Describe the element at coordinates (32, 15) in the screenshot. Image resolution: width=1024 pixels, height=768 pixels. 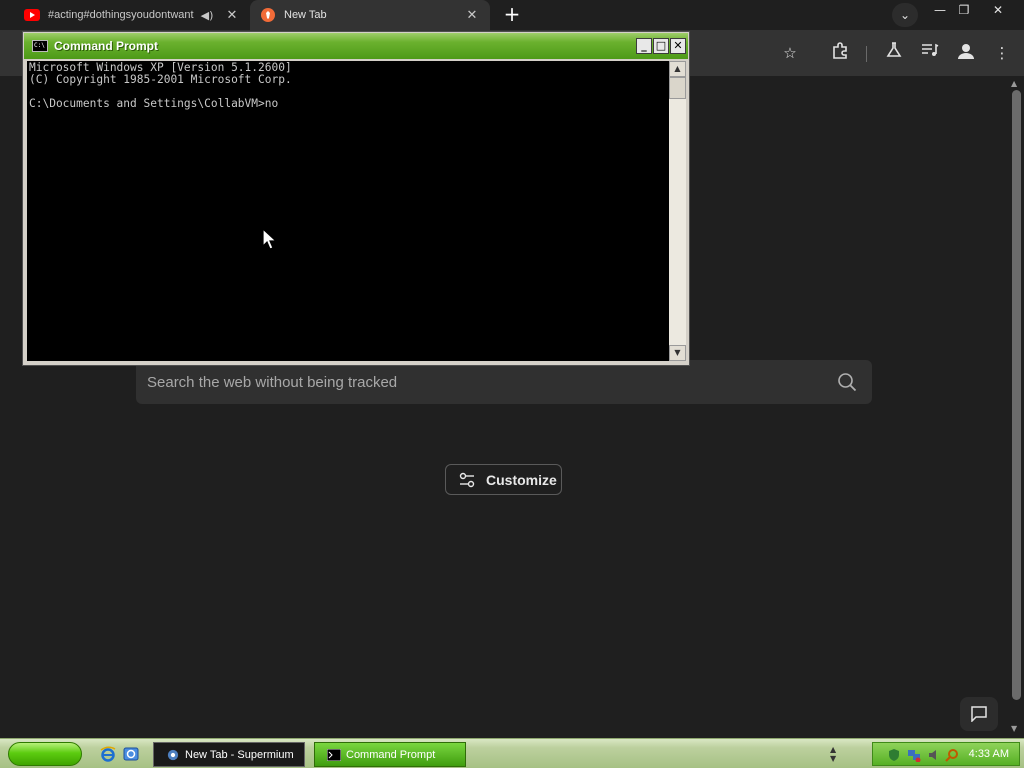
I see `youtube-icon` at that location.